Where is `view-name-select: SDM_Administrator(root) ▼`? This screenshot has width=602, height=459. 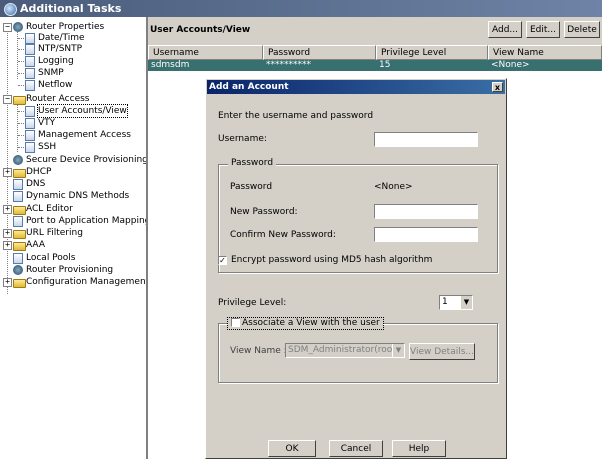 view-name-select: SDM_Administrator(root) ▼ is located at coordinates (345, 350).